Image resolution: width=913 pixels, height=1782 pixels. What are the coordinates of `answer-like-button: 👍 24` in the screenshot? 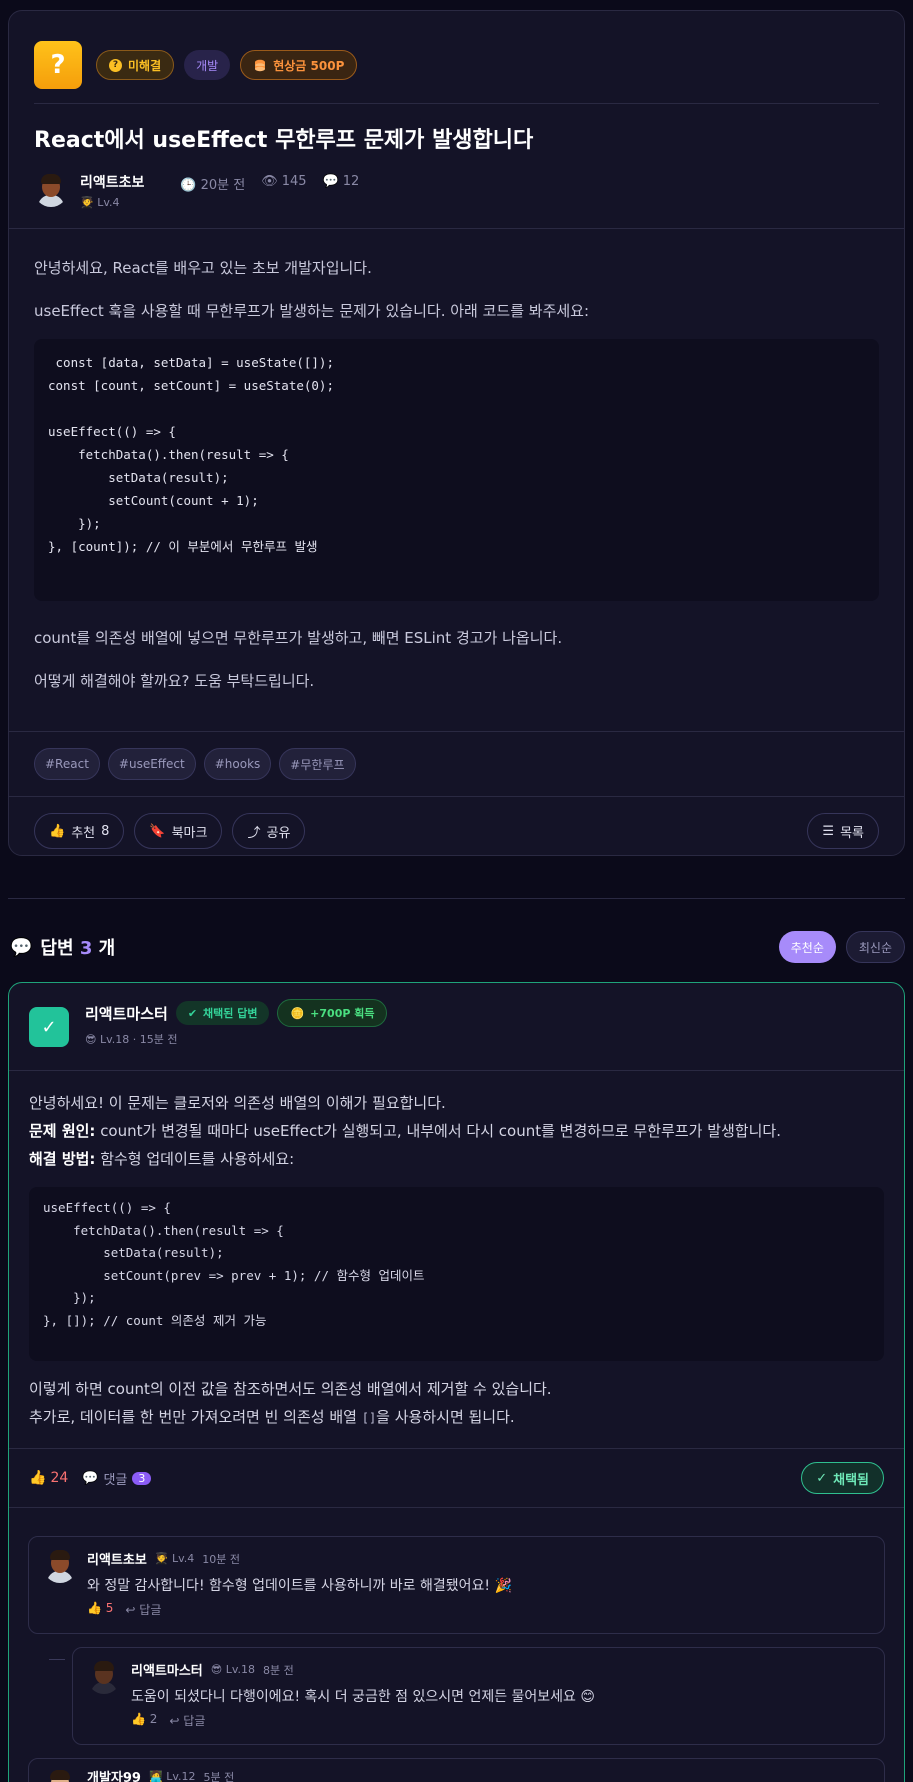 It's located at (48, 1478).